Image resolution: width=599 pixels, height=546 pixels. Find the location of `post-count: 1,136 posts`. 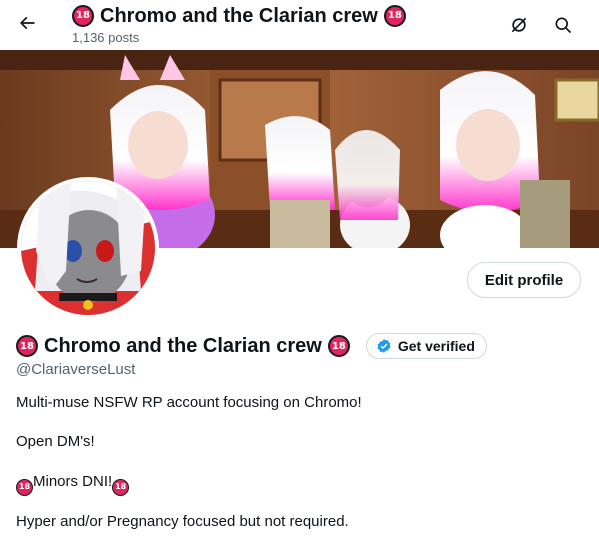

post-count: 1,136 posts is located at coordinates (106, 37).